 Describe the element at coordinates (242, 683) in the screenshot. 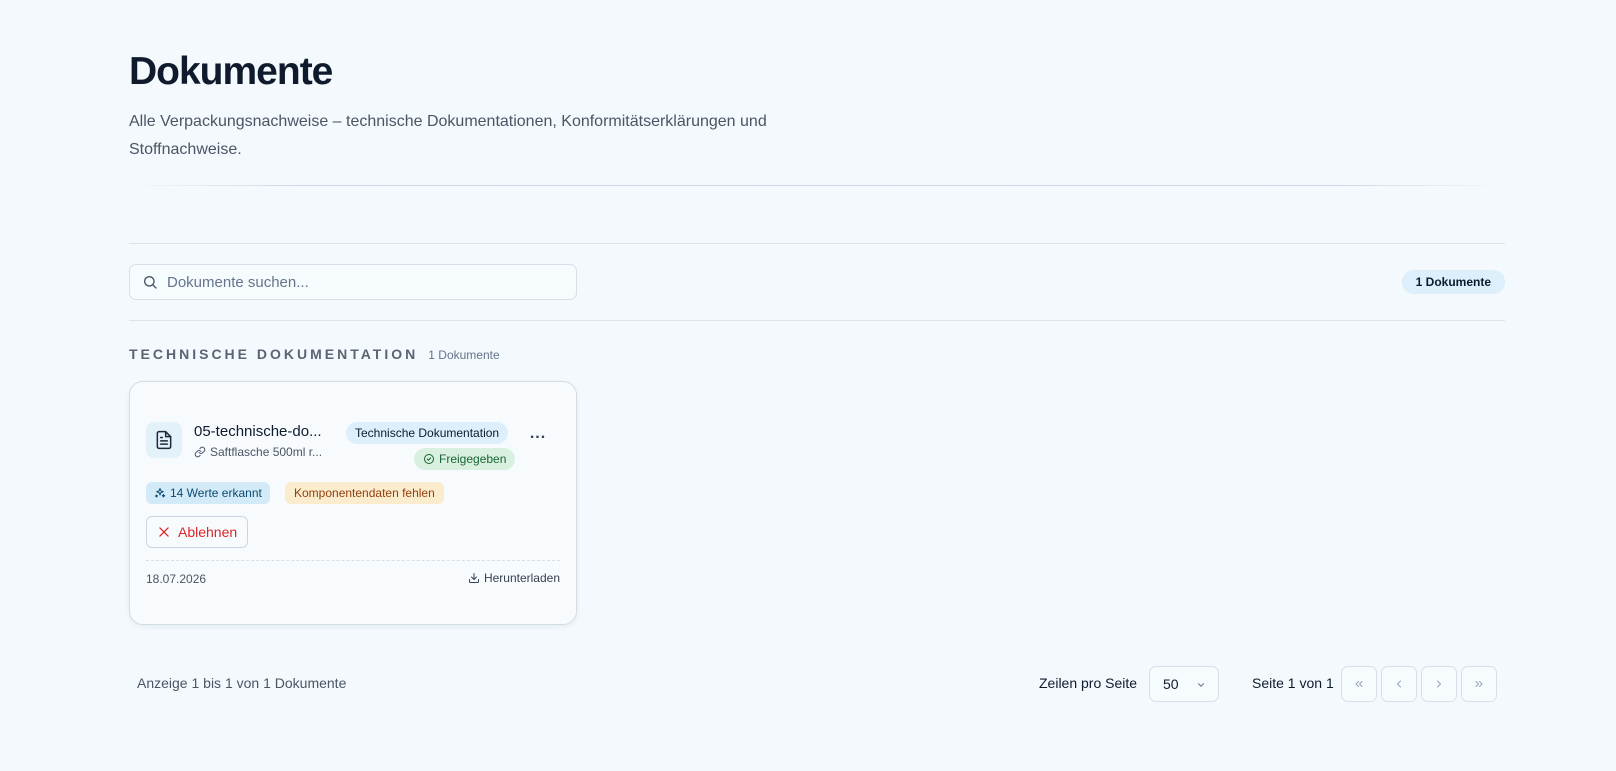

I see `pagination-range-info: Anzeige 1 bis 1 von 1 Dokumente` at that location.